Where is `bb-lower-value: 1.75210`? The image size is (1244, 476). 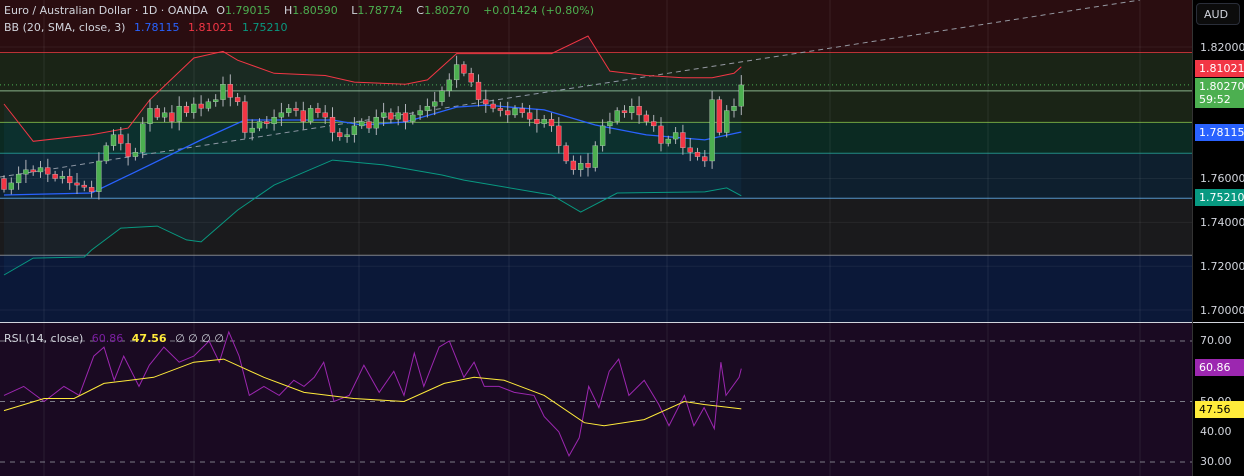 bb-lower-value: 1.75210 is located at coordinates (264, 27).